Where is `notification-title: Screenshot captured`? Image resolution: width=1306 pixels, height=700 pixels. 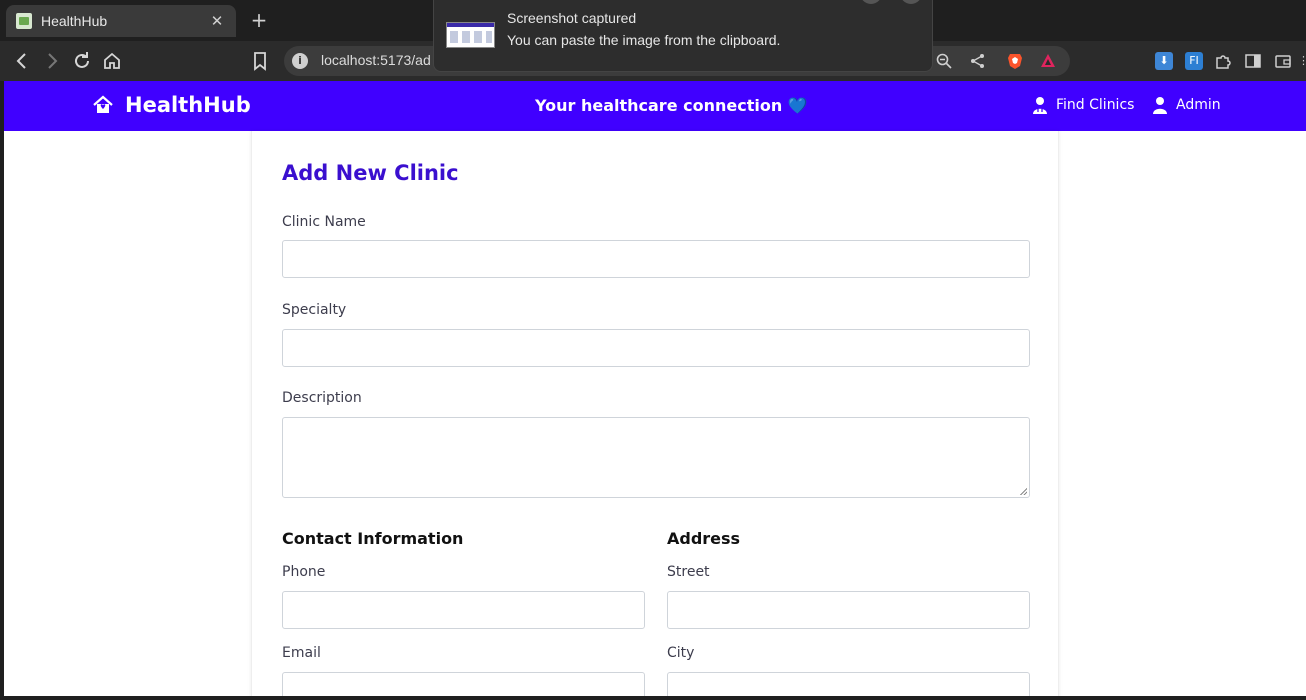
notification-title: Screenshot captured is located at coordinates (572, 18).